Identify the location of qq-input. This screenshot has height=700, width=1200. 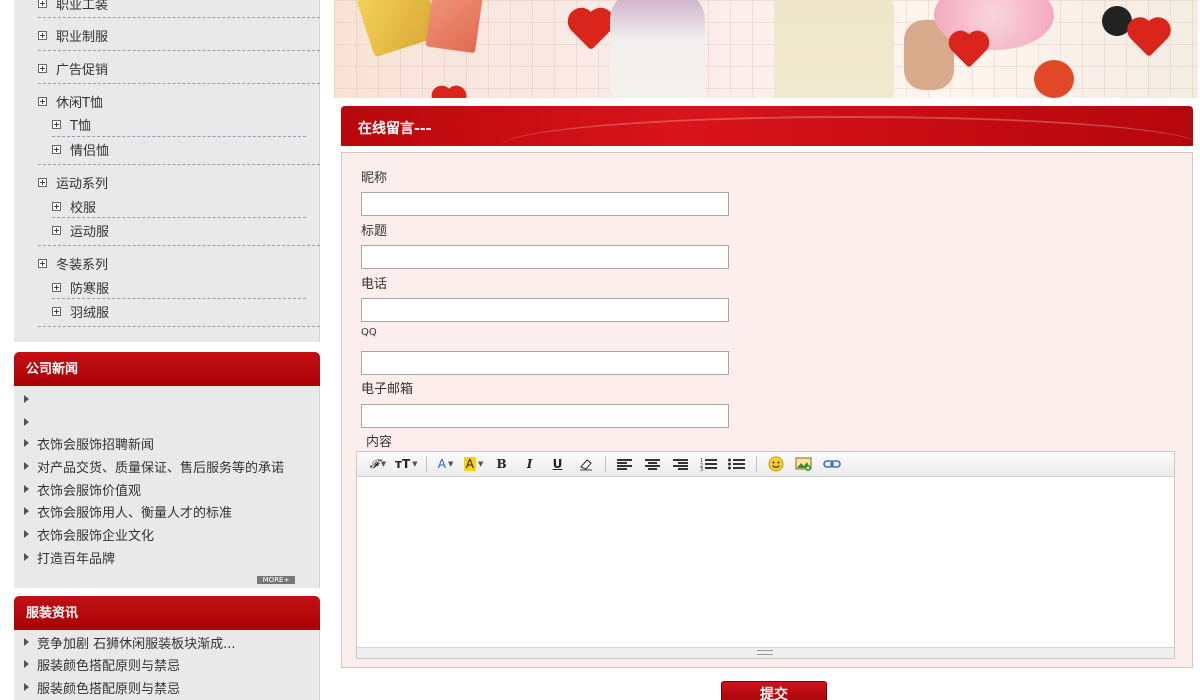
(545, 363).